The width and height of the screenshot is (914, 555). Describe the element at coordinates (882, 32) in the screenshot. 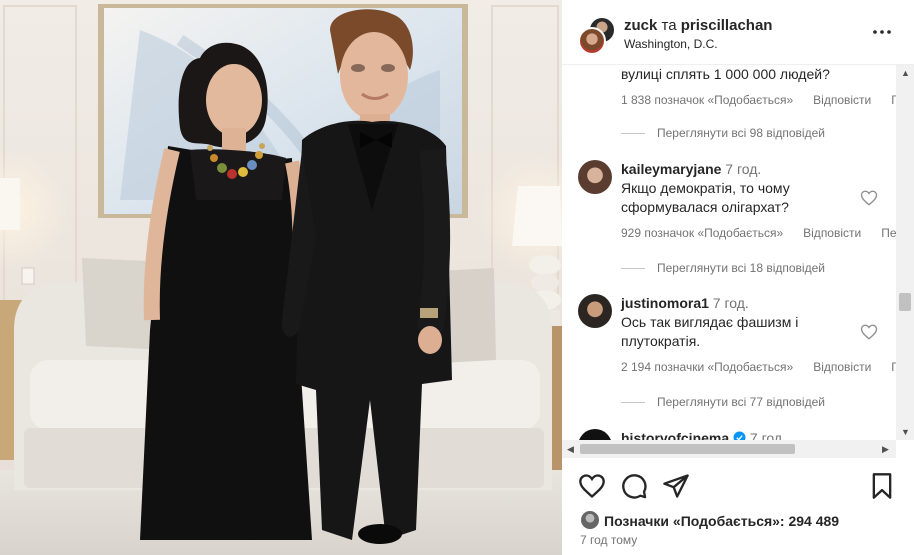

I see `more-horizontal-icon` at that location.